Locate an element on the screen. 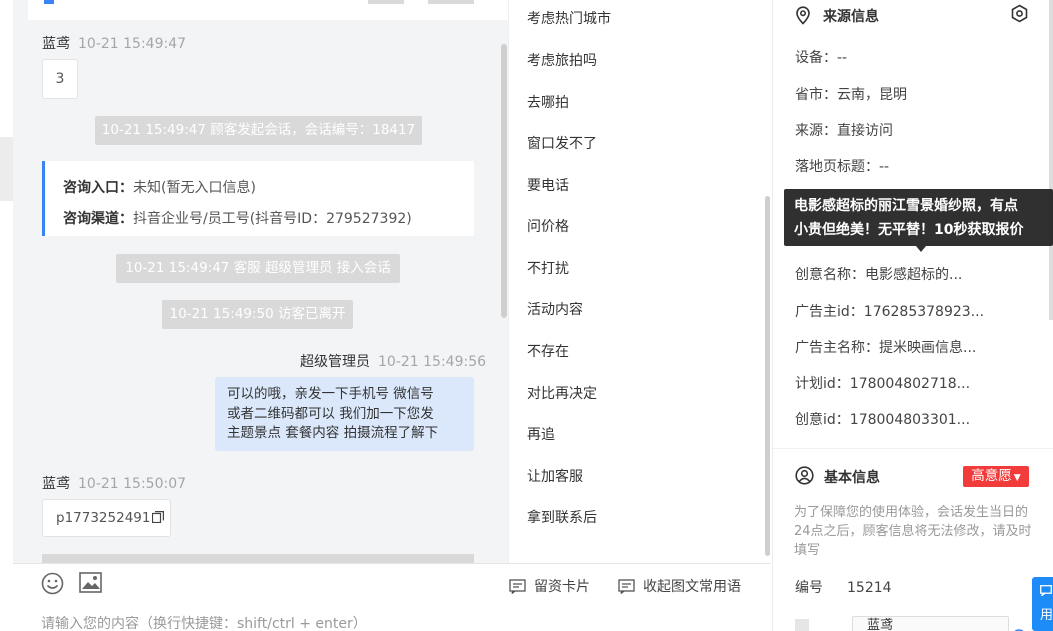 The image size is (1053, 631). row-label: 广告主名称： is located at coordinates (837, 348).